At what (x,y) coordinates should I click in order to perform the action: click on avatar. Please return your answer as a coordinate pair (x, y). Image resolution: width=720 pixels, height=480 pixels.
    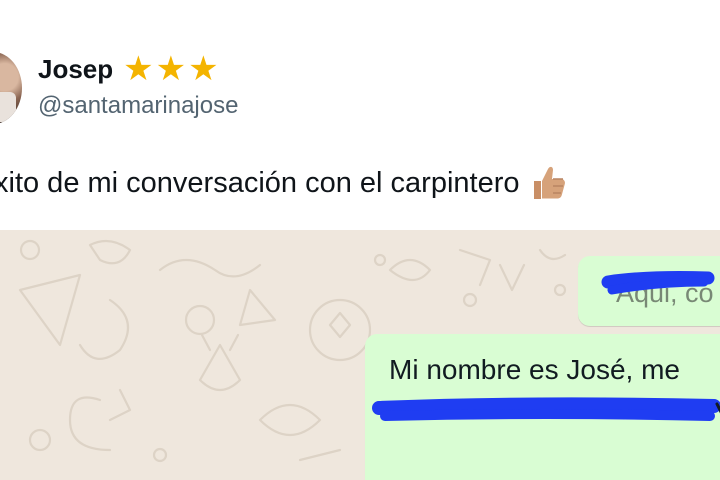
    Looking at the image, I should click on (11, 88).